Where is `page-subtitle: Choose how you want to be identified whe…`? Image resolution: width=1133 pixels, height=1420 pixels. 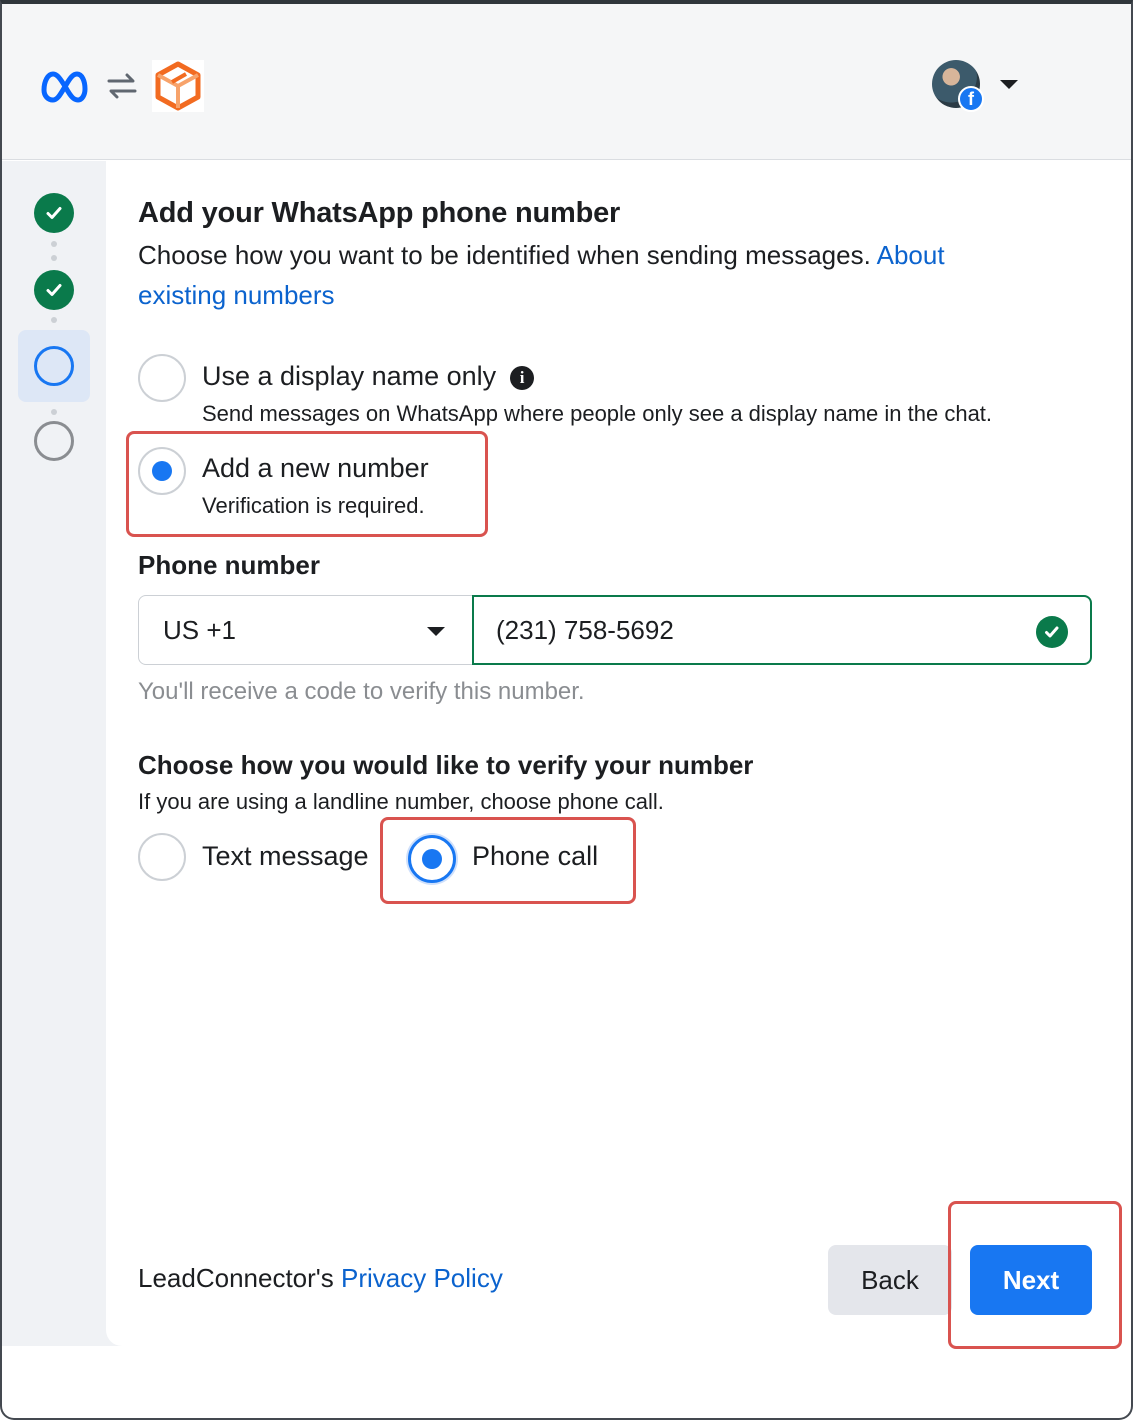
page-subtitle: Choose how you want to be identified whe… is located at coordinates (588, 275).